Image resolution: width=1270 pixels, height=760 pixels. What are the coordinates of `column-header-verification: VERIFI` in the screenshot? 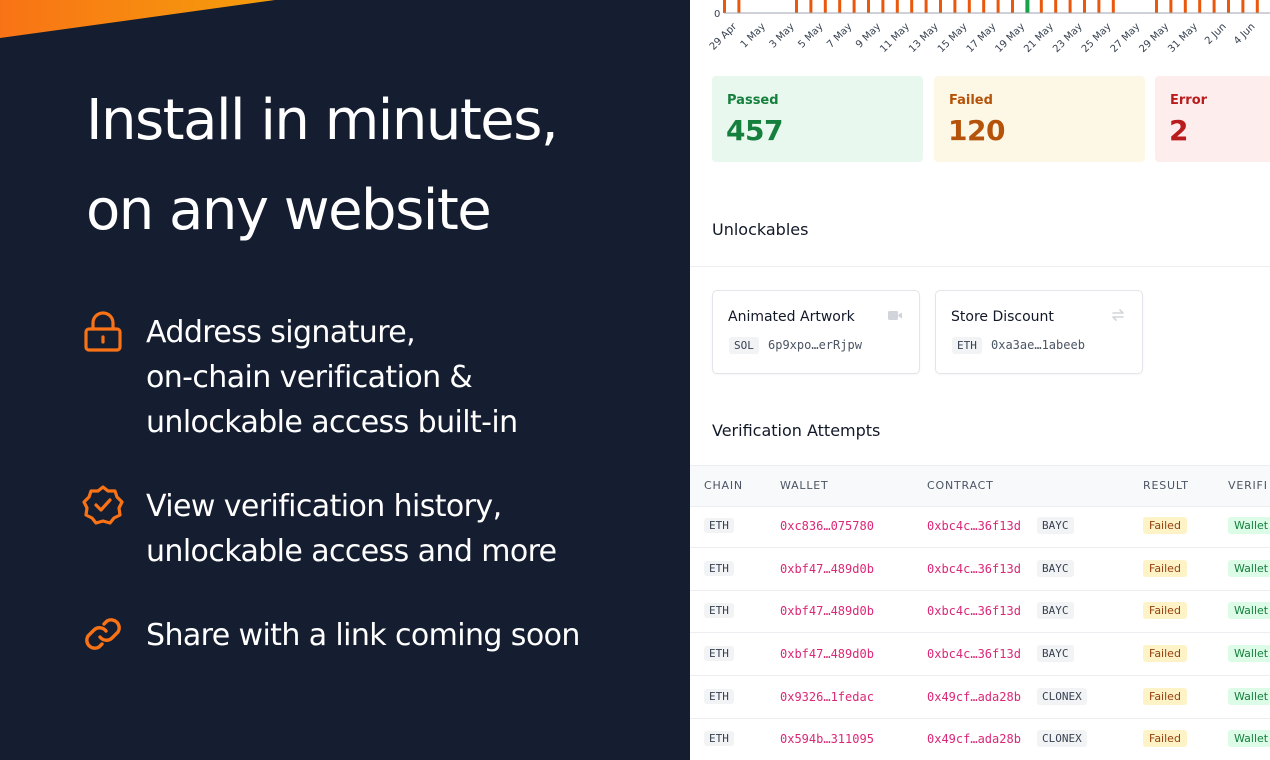 It's located at (1248, 485).